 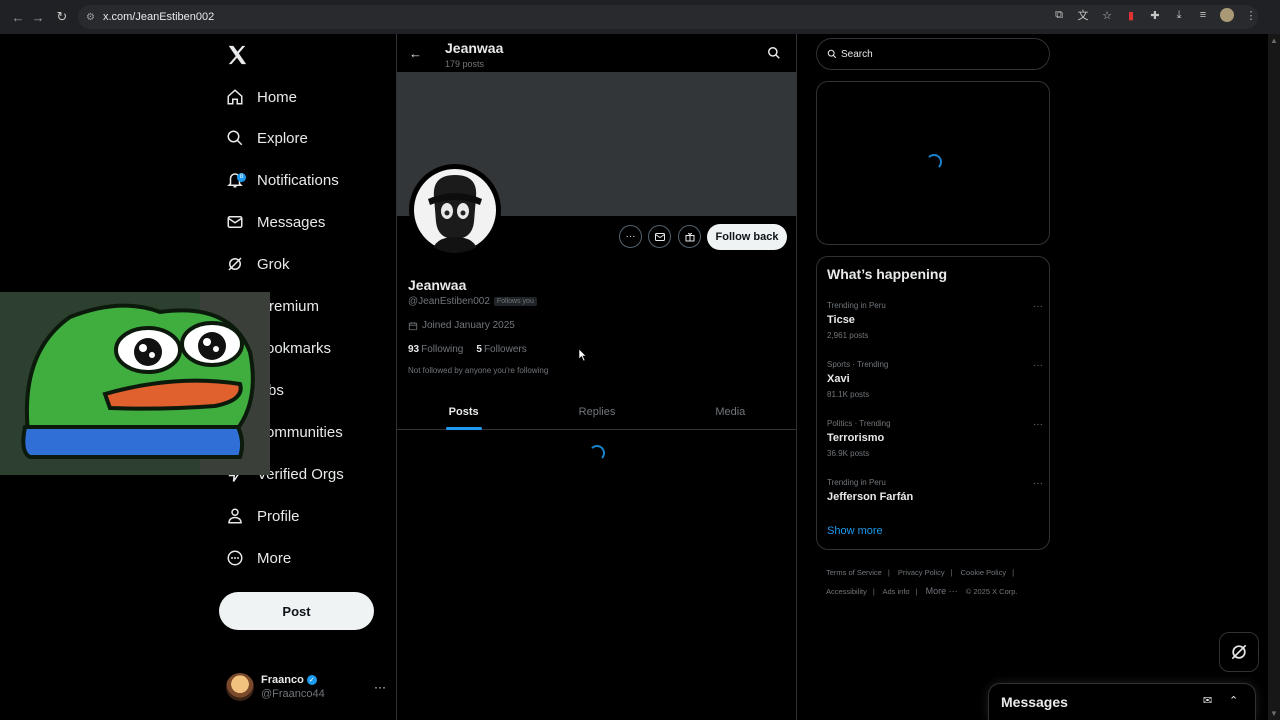 What do you see at coordinates (1274, 40) in the screenshot?
I see `scroll-up-icon: ▲` at bounding box center [1274, 40].